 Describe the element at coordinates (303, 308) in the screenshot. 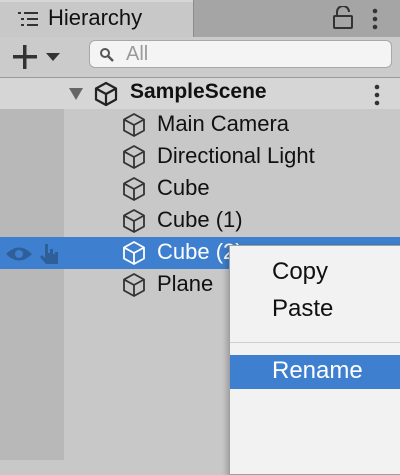

I see `menu-item-label: Paste` at that location.